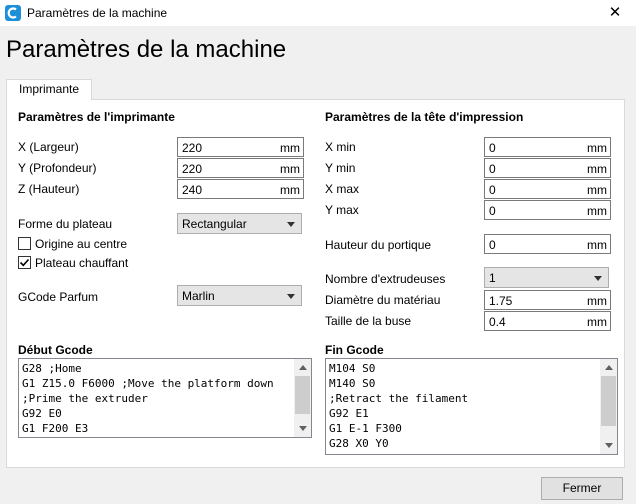  Describe the element at coordinates (547, 189) in the screenshot. I see `x-max-field: 0 mm` at that location.